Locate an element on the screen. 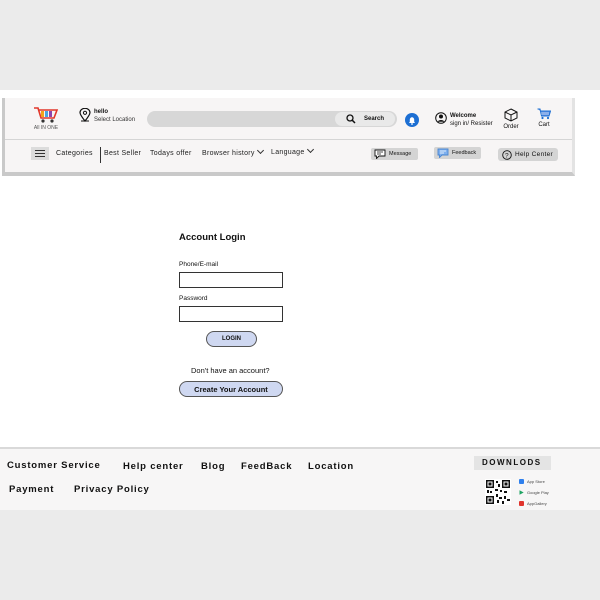  help-center-button: ? Help Center is located at coordinates (528, 154).